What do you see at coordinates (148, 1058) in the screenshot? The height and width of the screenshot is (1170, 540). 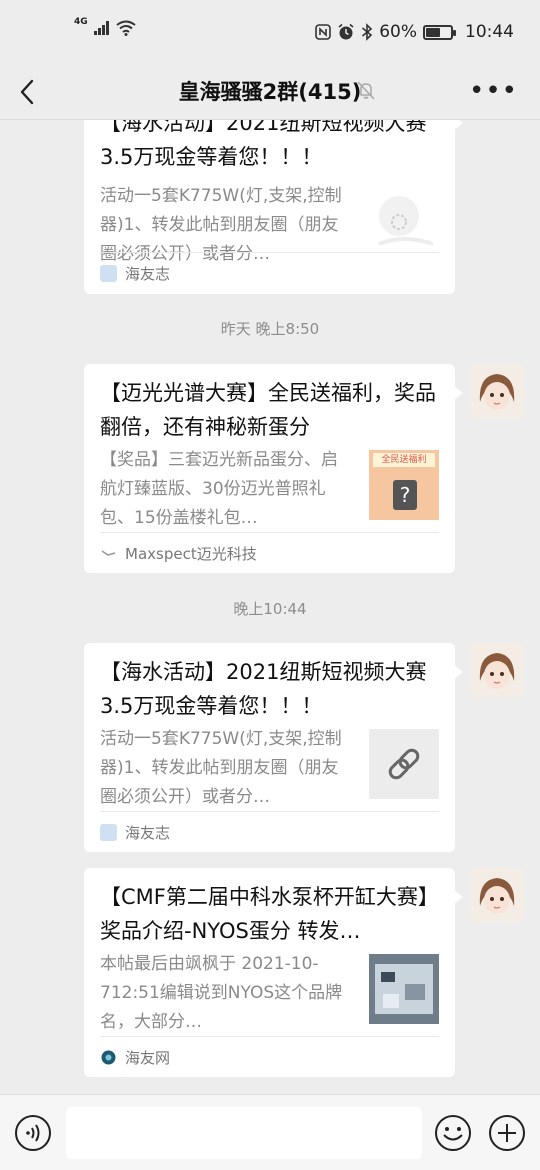 I see `source-name: 海友网` at bounding box center [148, 1058].